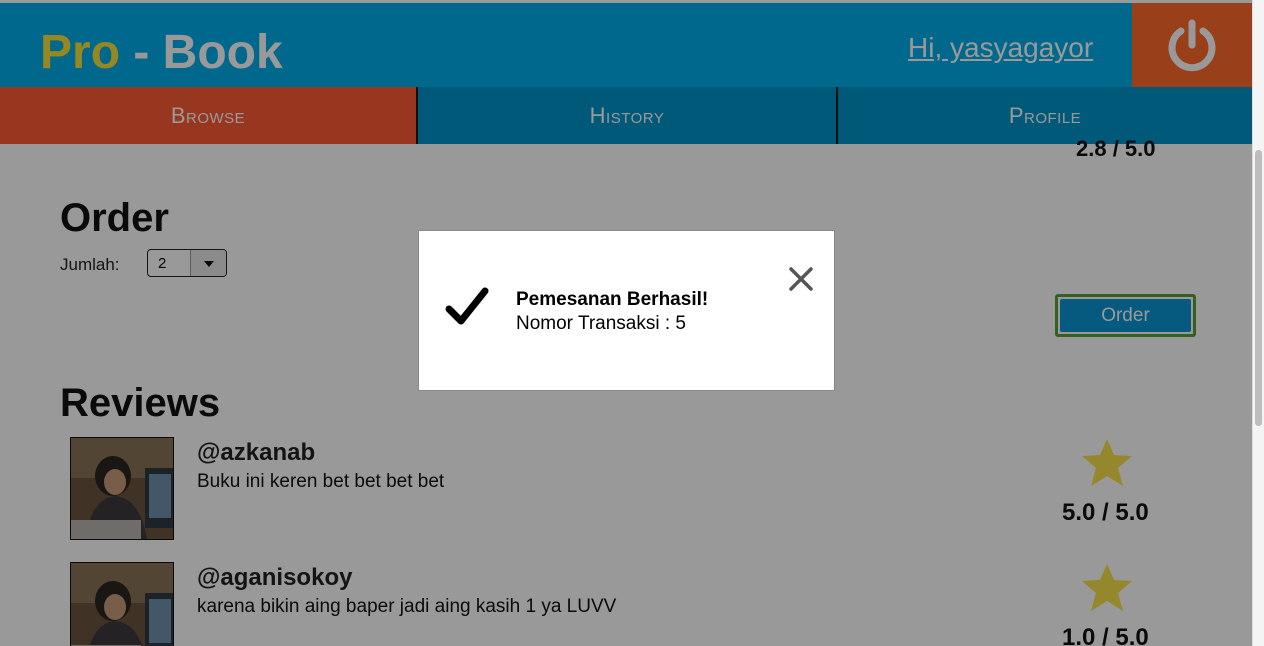 The width and height of the screenshot is (1264, 646). I want to click on modal-title: Pemesanan Berhasil!, so click(612, 299).